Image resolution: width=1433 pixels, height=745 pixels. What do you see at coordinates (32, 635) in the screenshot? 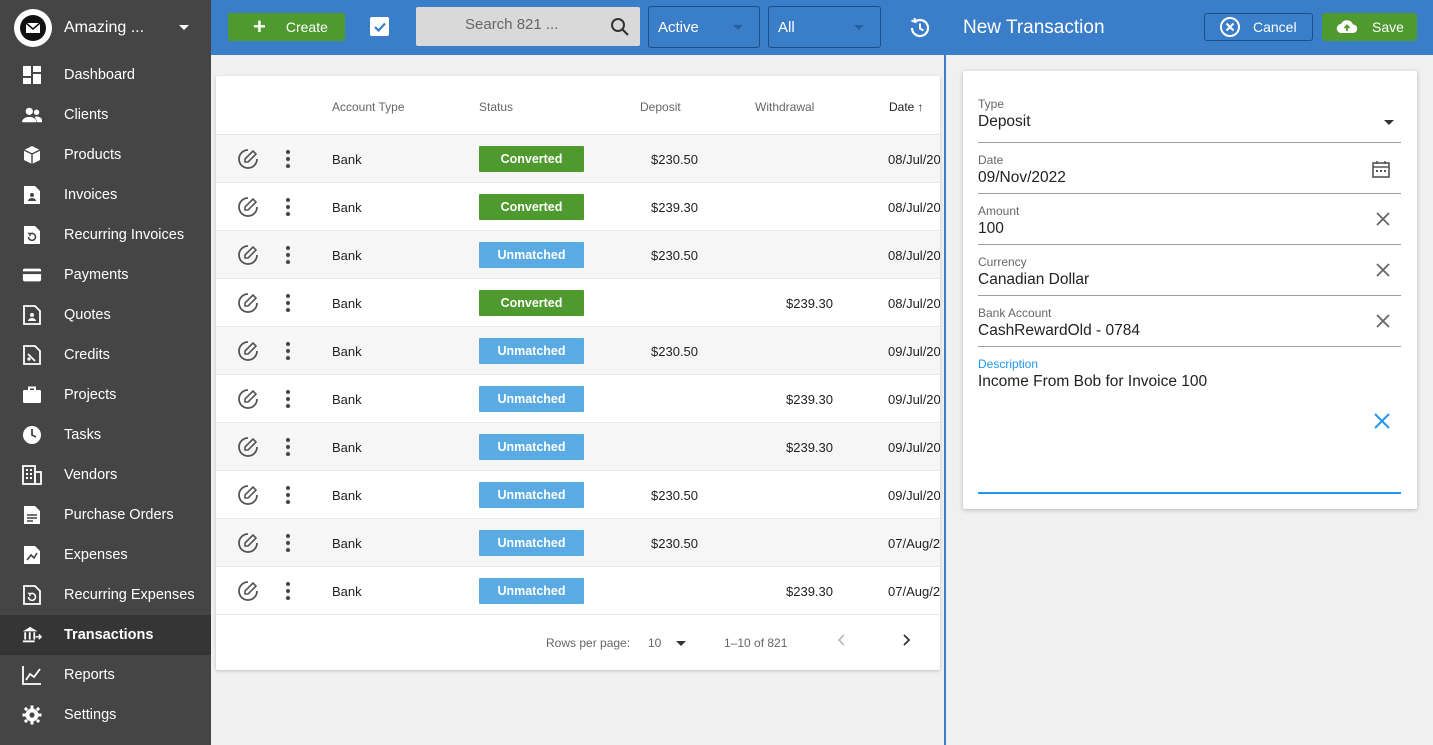
I see `transactions-icon` at bounding box center [32, 635].